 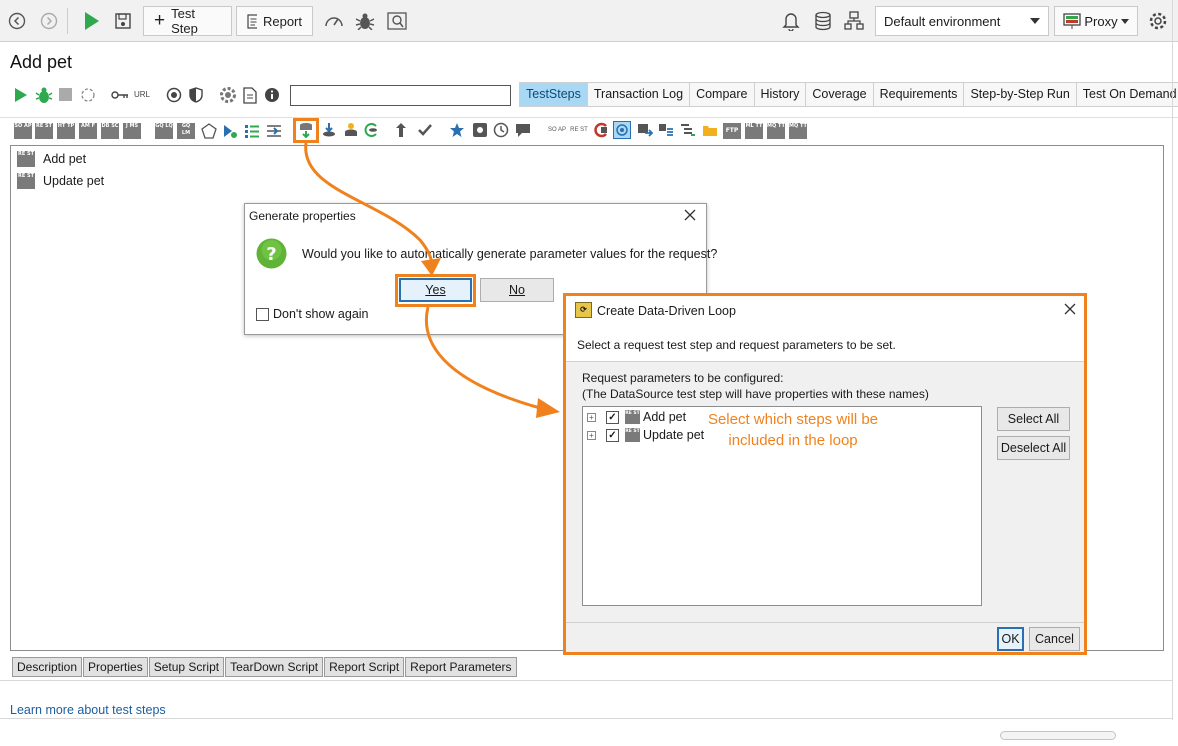 What do you see at coordinates (432, 280) in the screenshot?
I see `callout-arrows` at bounding box center [432, 280].